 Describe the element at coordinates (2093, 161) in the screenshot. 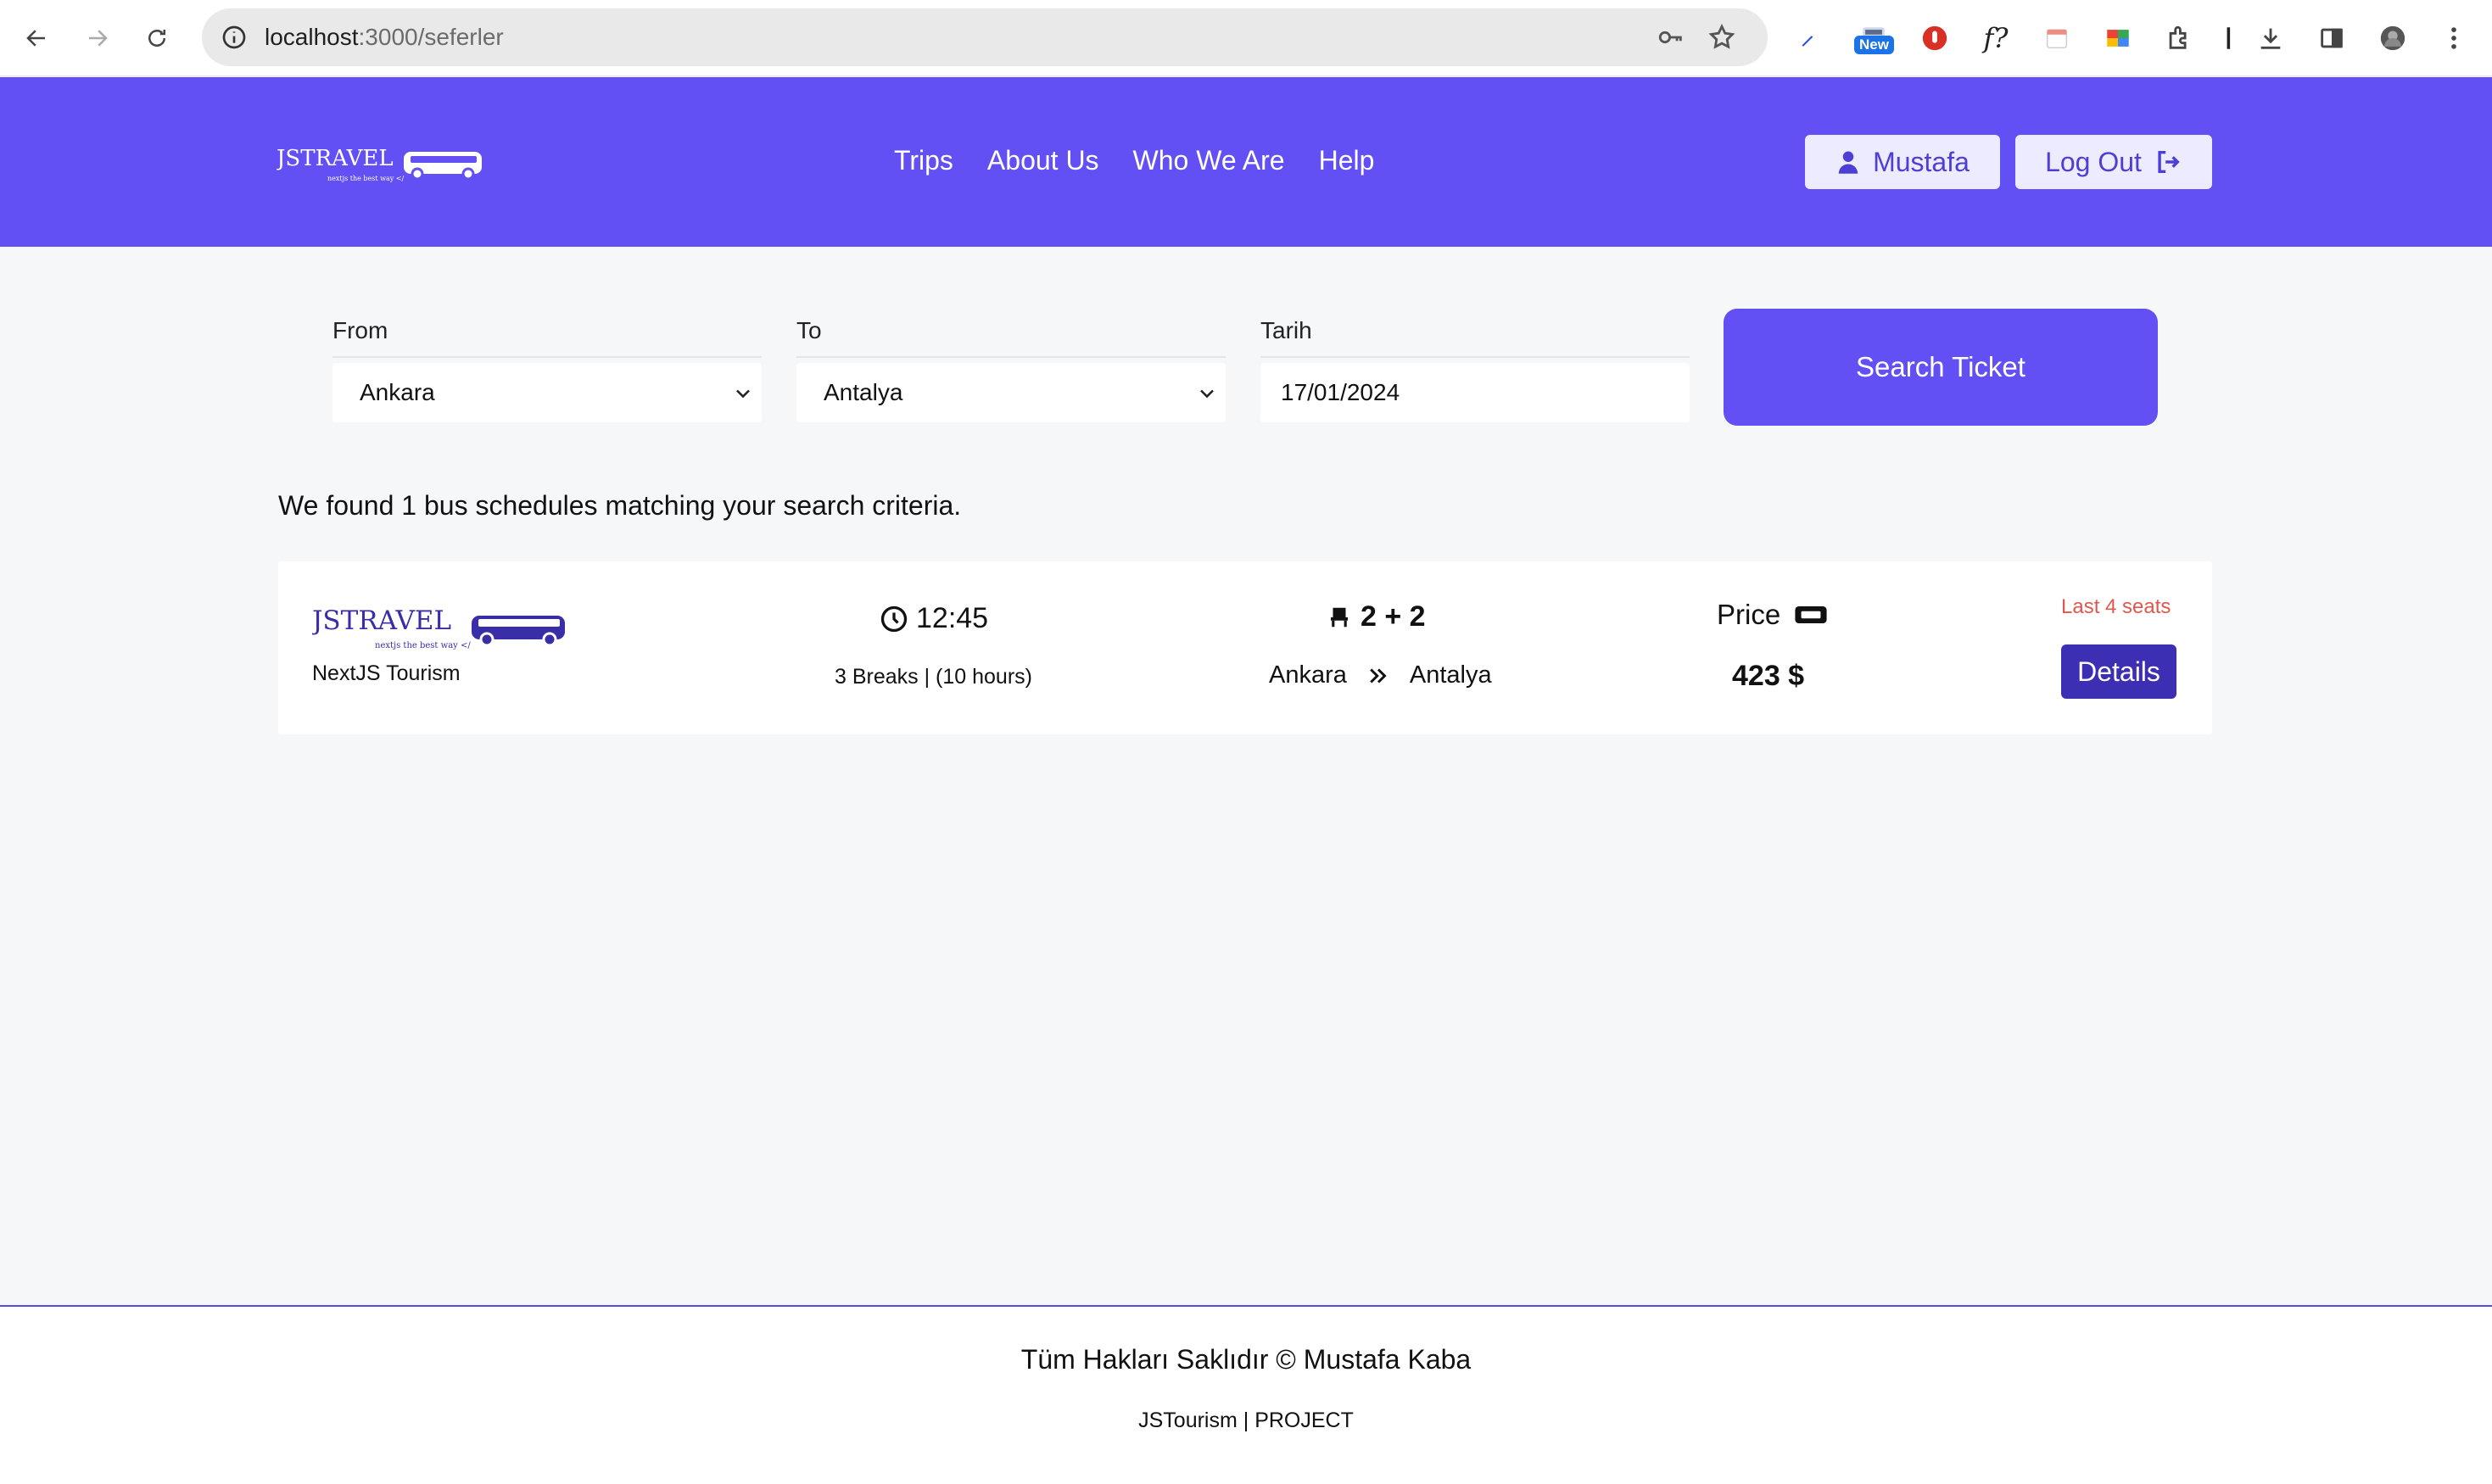

I see `logout-label: Log Out` at that location.